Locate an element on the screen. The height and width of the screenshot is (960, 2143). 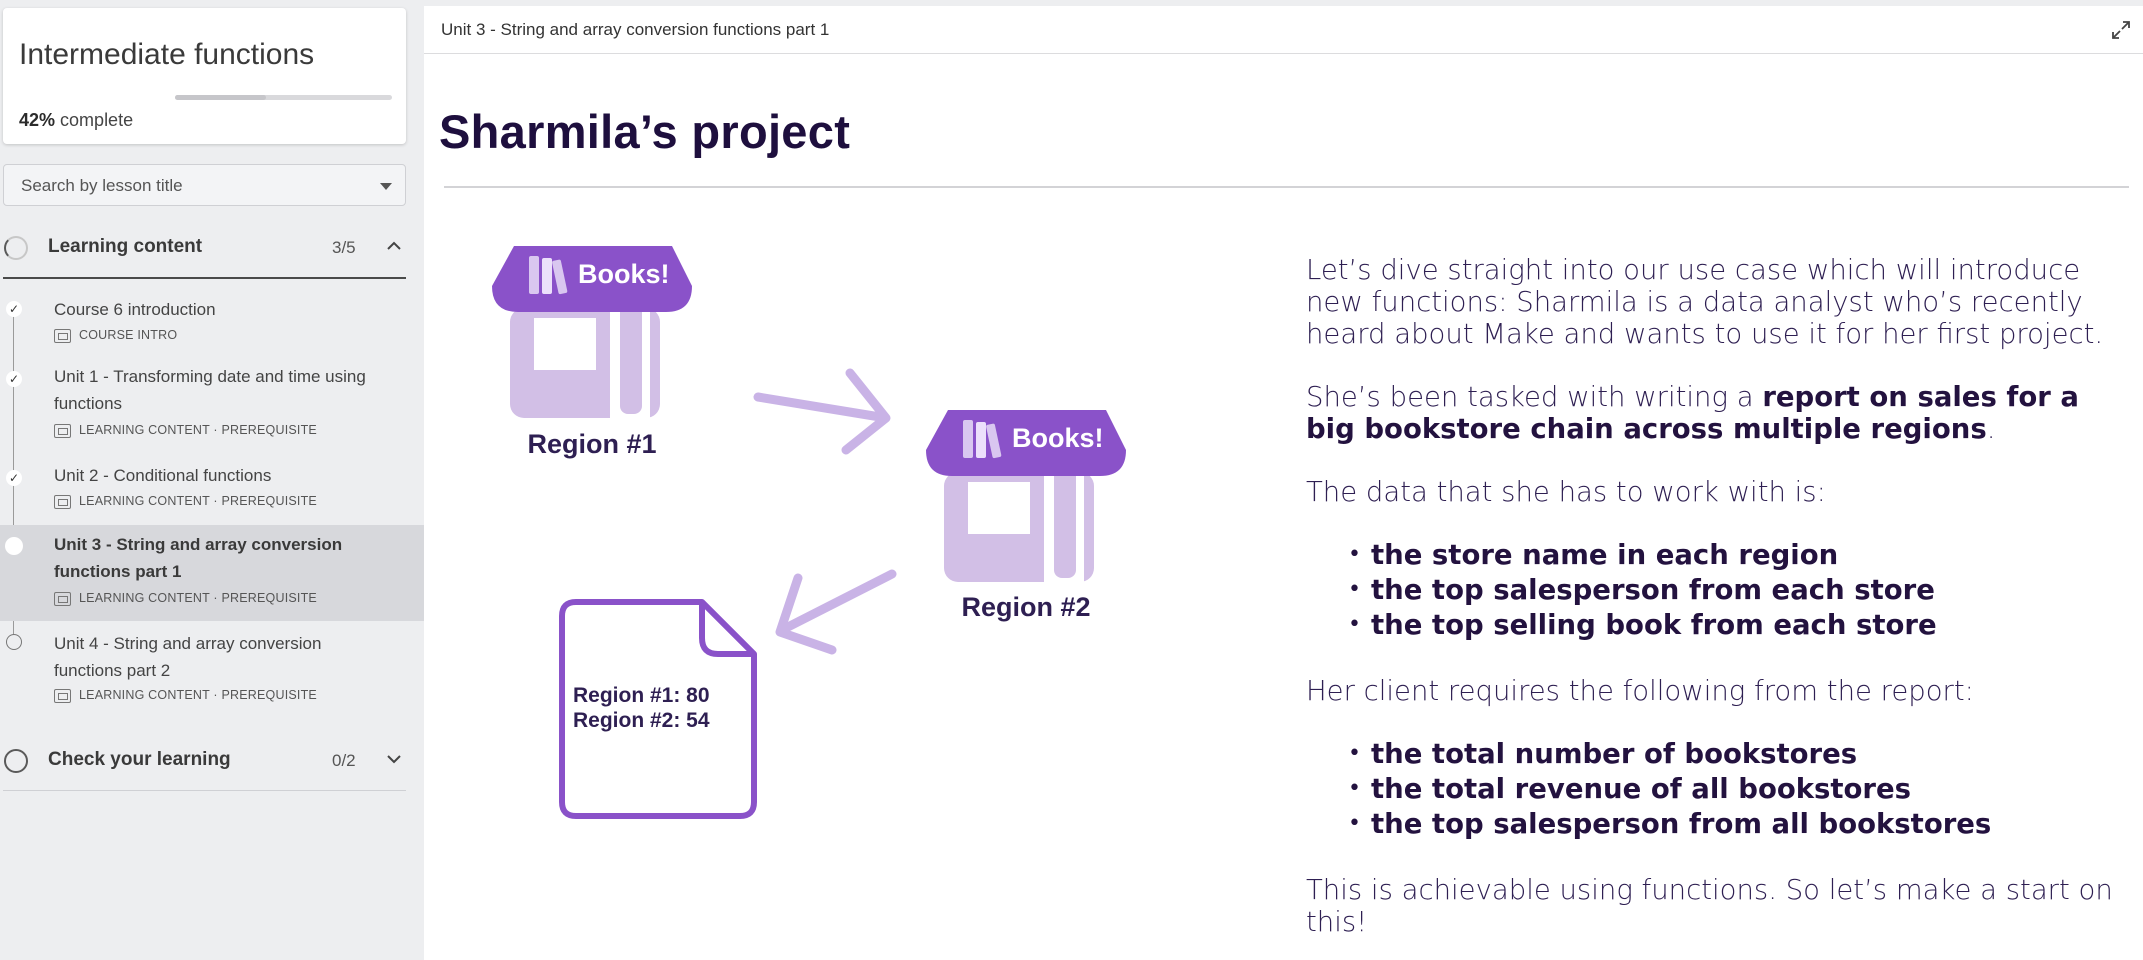
store-1-icon: Books! Region #1 is located at coordinates (592, 352).